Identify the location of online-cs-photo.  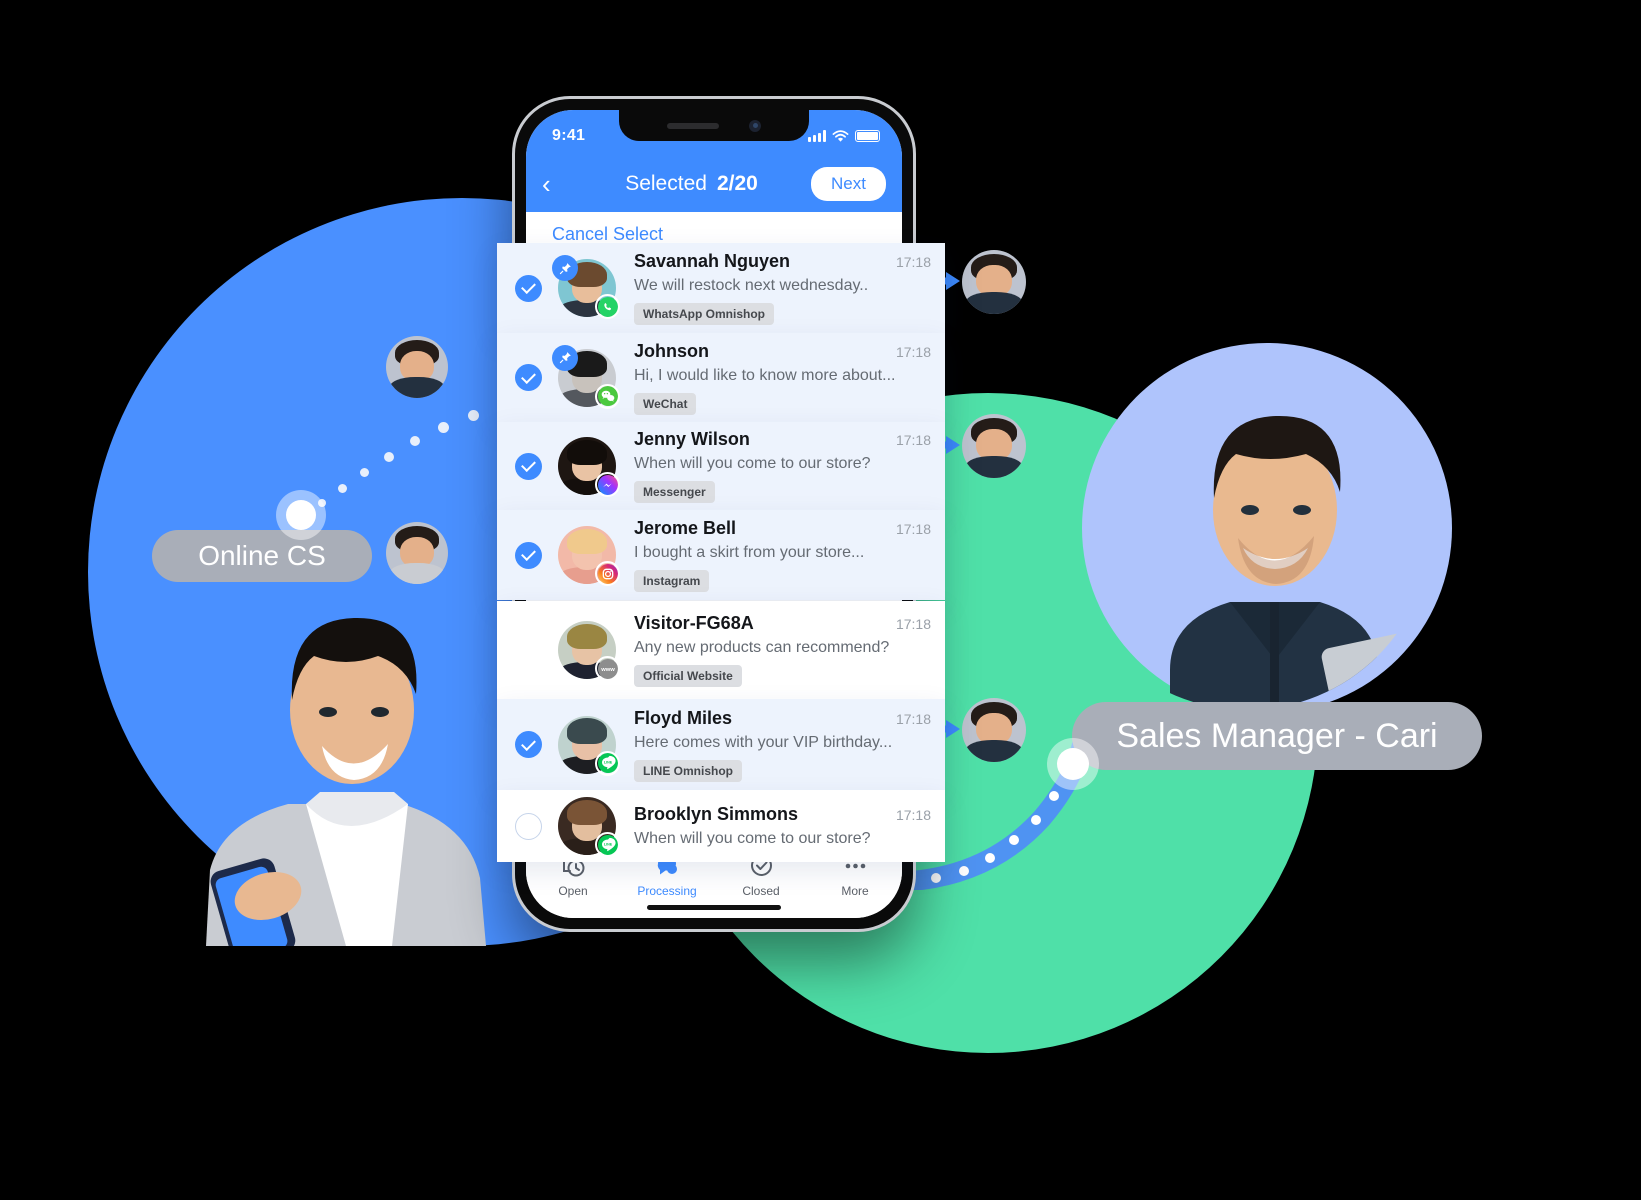
(361, 766).